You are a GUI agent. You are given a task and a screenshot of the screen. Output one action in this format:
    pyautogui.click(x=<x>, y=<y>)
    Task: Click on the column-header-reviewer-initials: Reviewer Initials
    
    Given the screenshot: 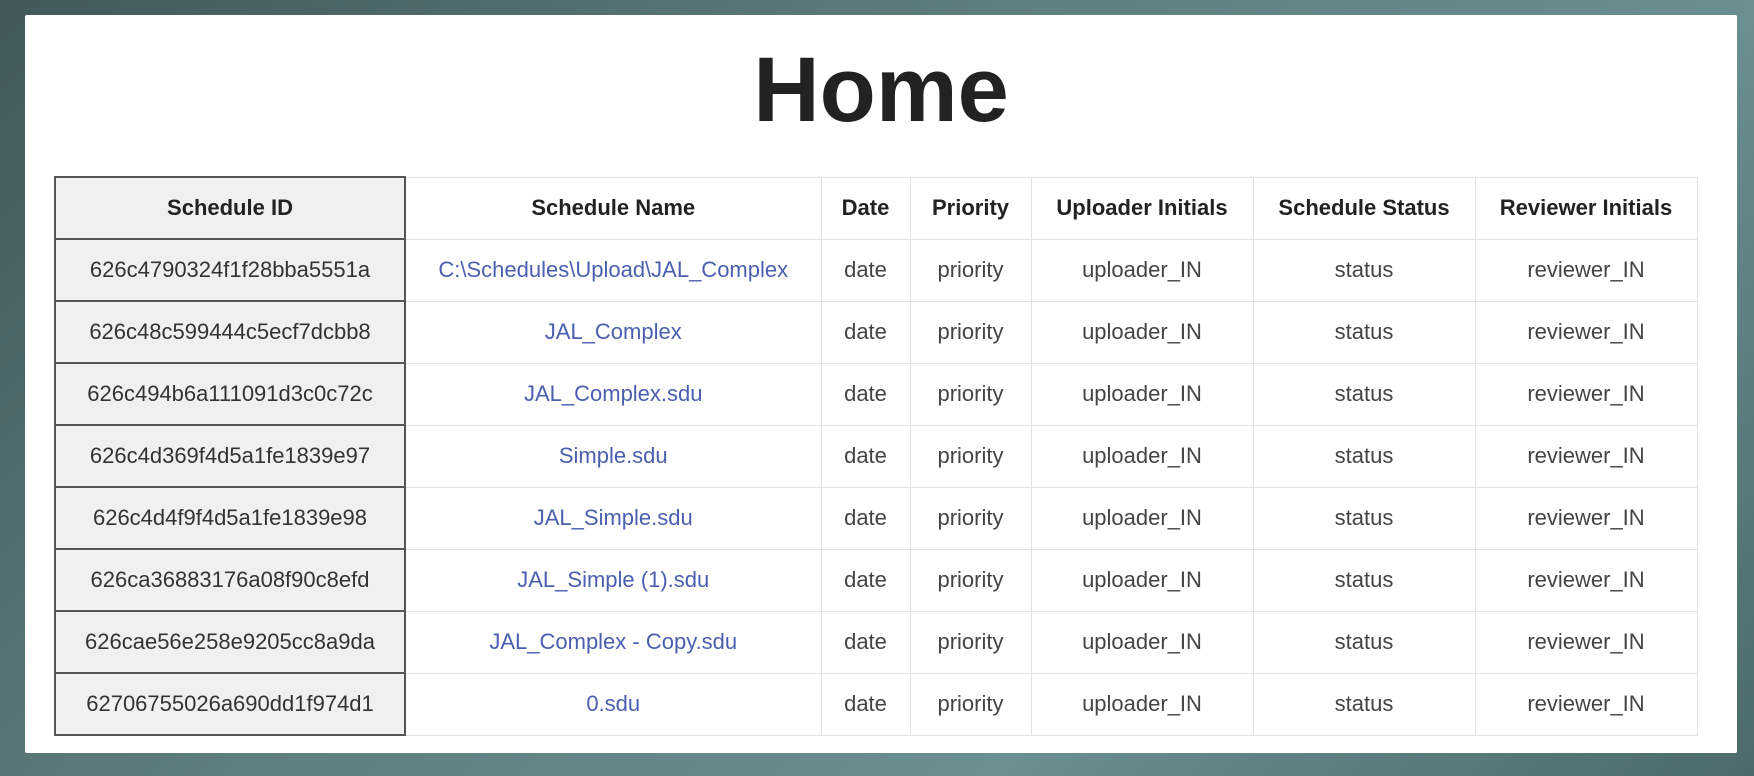 What is the action you would take?
    pyautogui.click(x=1586, y=208)
    